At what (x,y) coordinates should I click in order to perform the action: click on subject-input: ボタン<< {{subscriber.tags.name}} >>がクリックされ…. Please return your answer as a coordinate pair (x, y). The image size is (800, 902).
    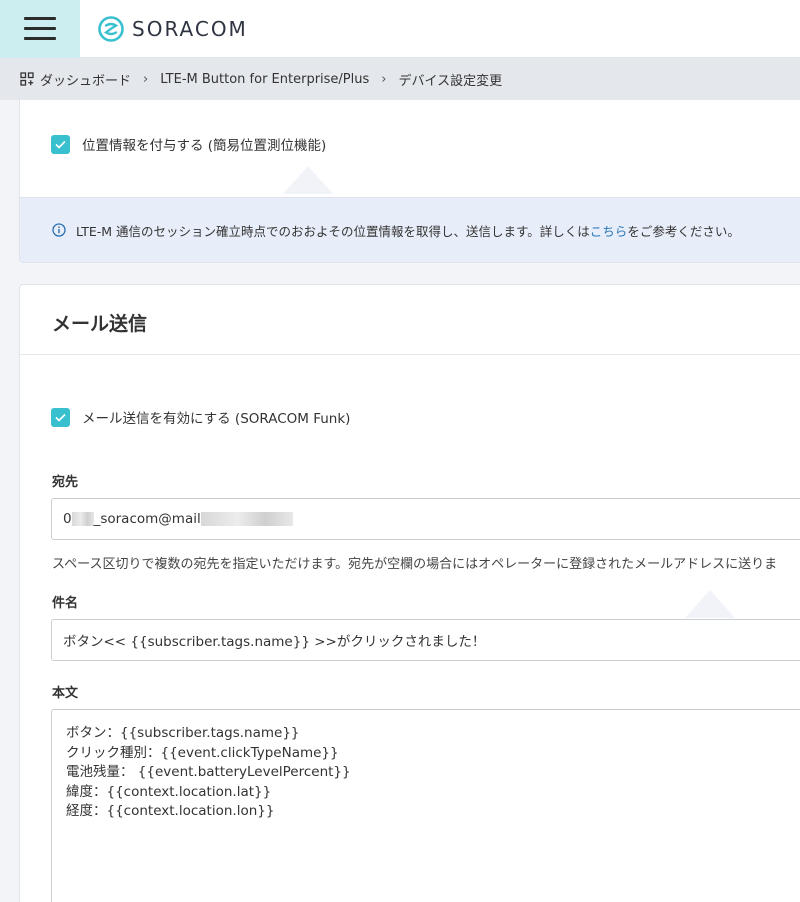
    Looking at the image, I should click on (425, 640).